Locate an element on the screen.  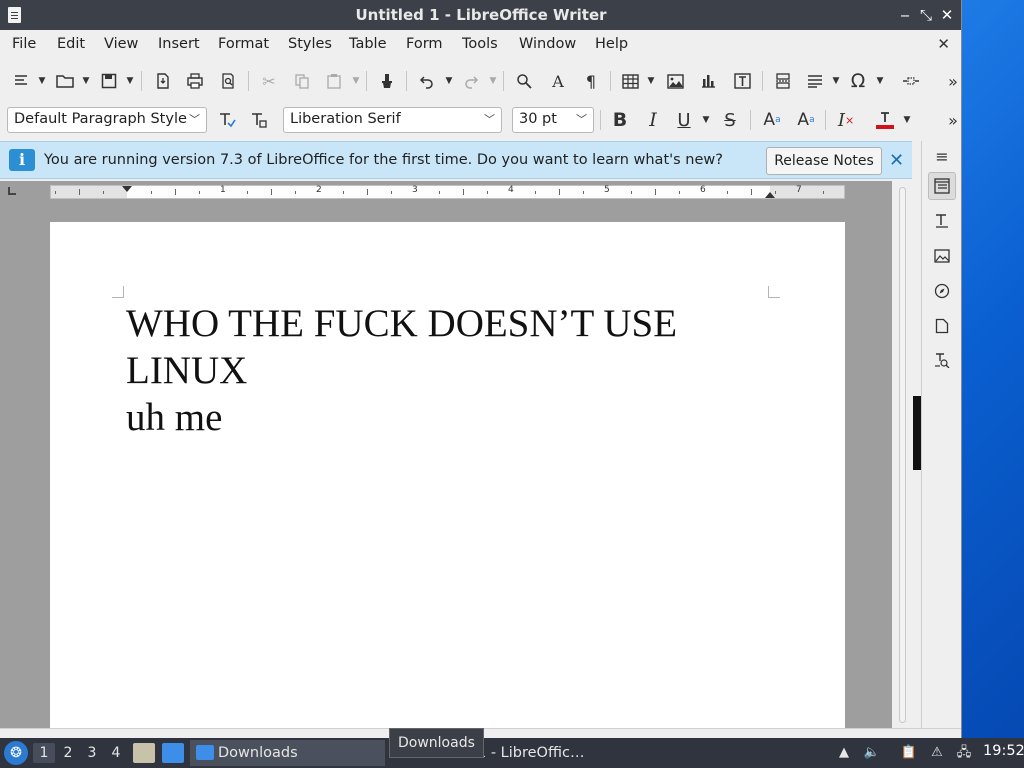
underline-icon: U is located at coordinates (684, 120).